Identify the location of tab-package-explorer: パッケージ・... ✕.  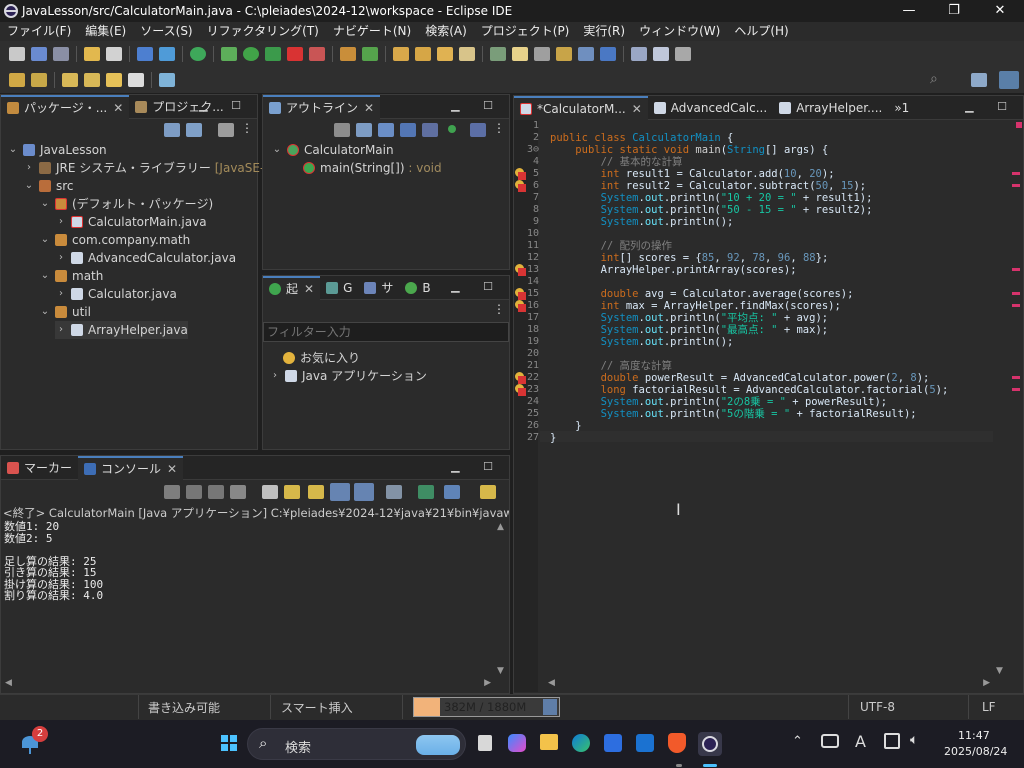
(65, 106).